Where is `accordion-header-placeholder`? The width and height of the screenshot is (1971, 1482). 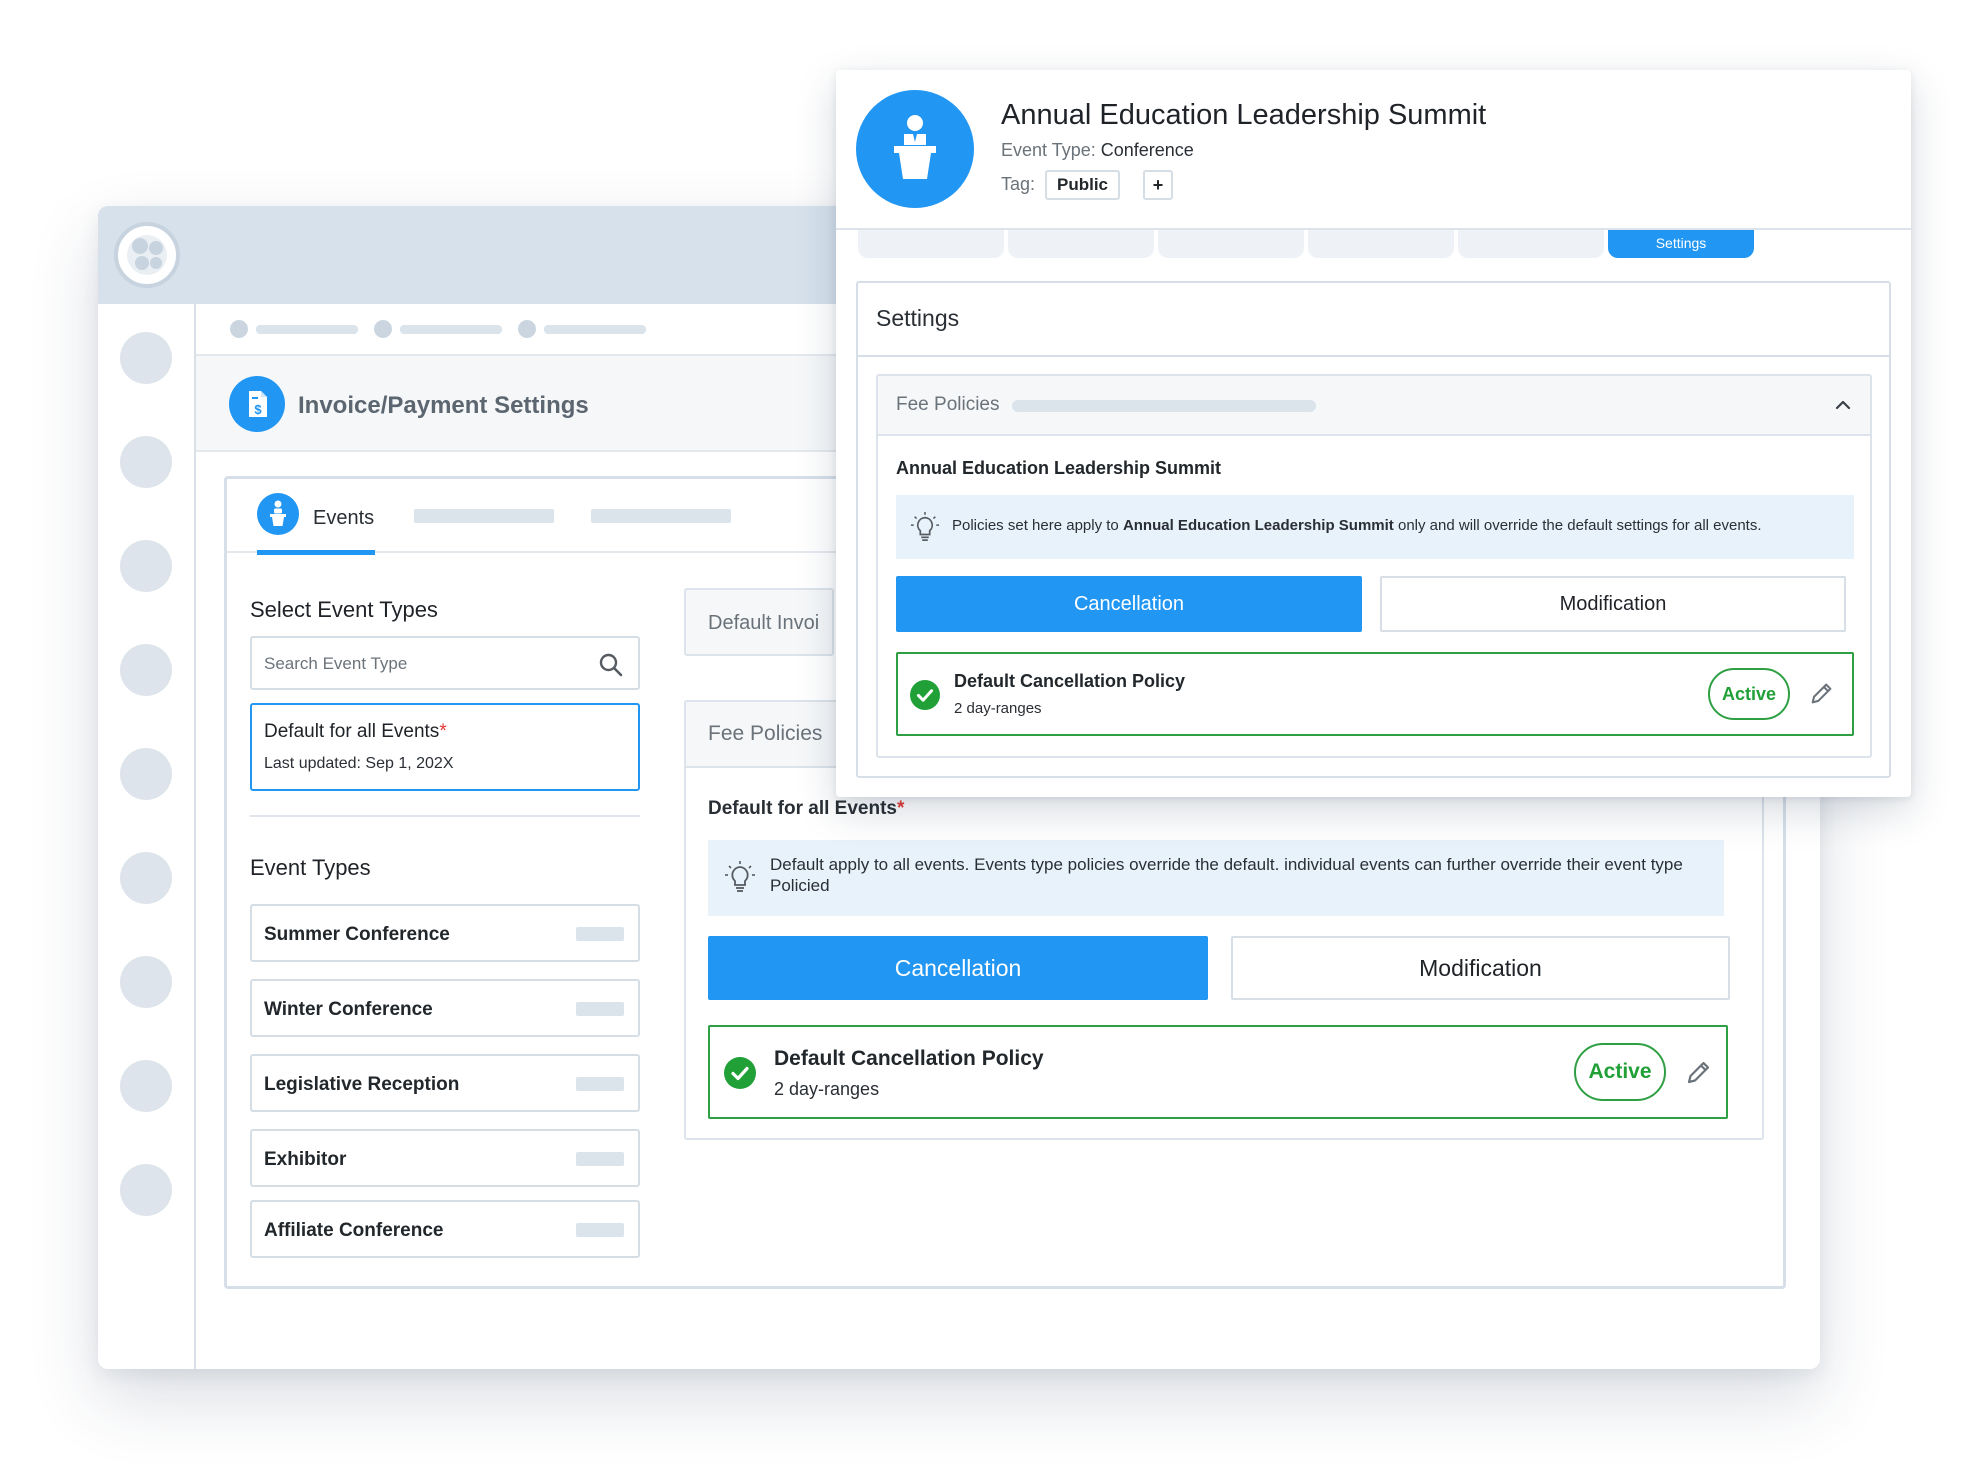 accordion-header-placeholder is located at coordinates (1164, 406).